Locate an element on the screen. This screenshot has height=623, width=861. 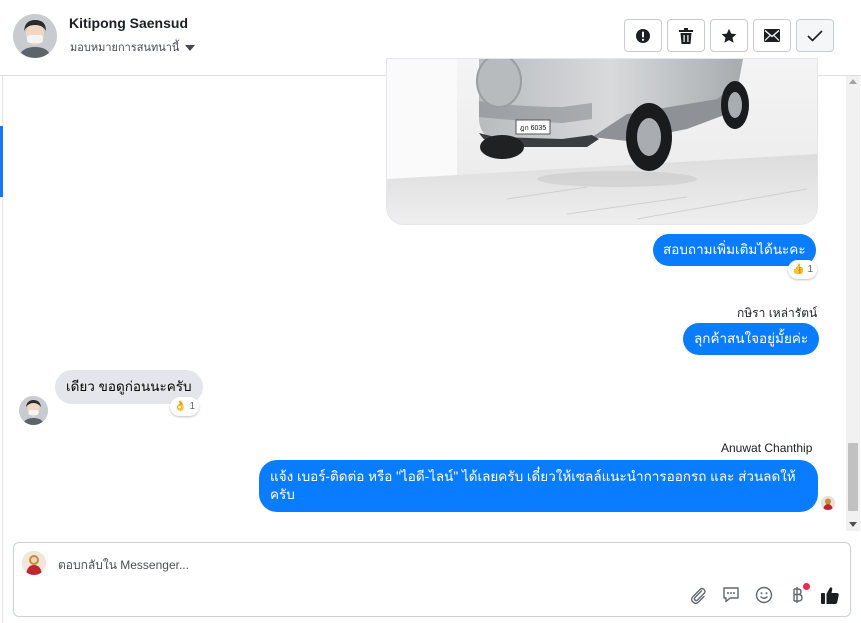
left-divider is located at coordinates (2, 311).